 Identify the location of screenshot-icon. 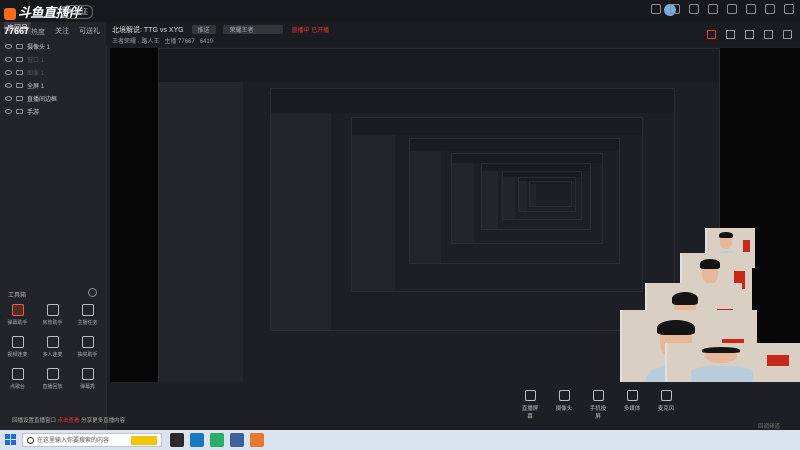
(749, 34).